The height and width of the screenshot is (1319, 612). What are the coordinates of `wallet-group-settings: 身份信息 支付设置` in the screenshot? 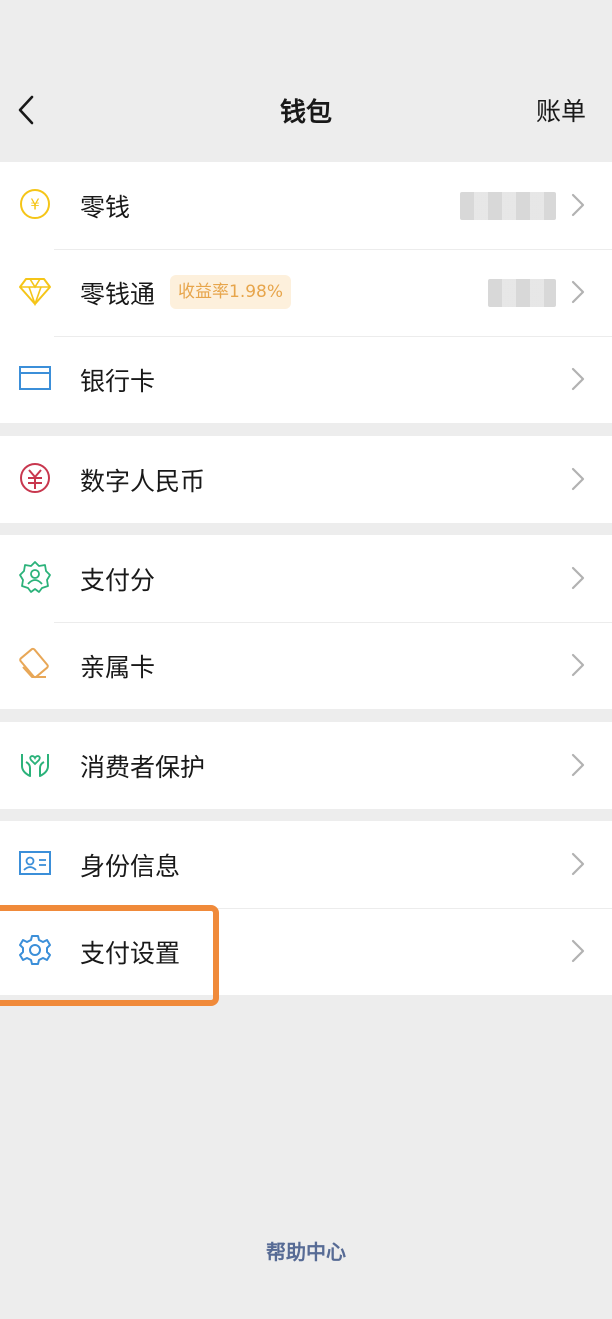 It's located at (306, 908).